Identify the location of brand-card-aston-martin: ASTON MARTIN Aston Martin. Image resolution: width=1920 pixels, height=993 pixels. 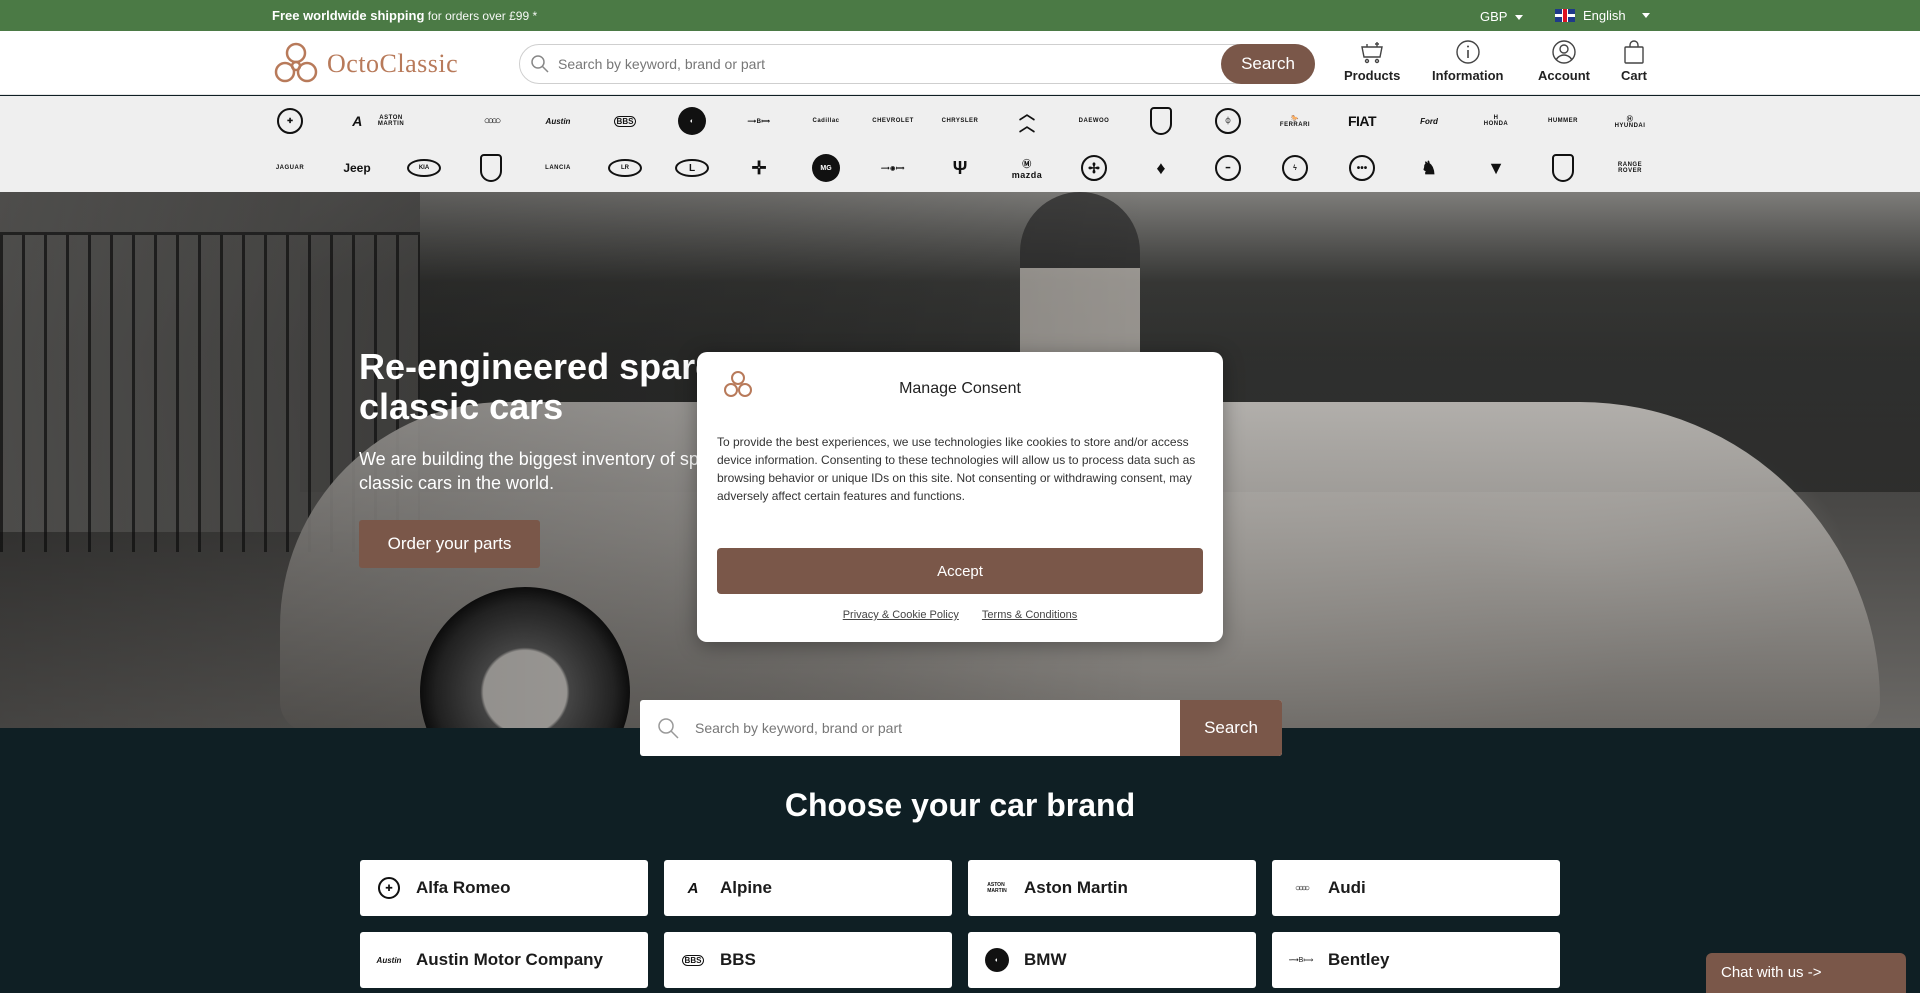
(1112, 888).